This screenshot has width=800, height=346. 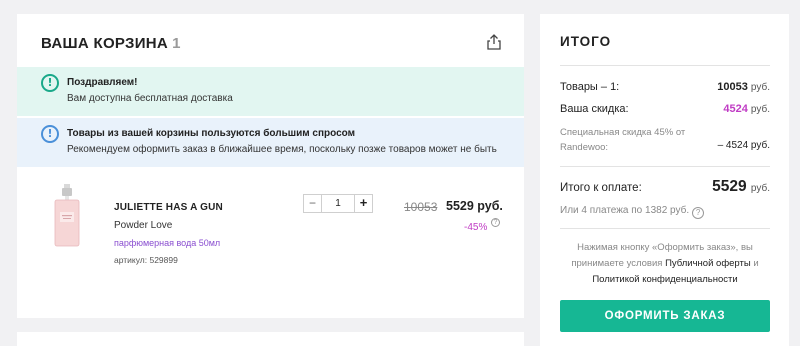 What do you see at coordinates (421, 207) in the screenshot?
I see `old-price: 10053` at bounding box center [421, 207].